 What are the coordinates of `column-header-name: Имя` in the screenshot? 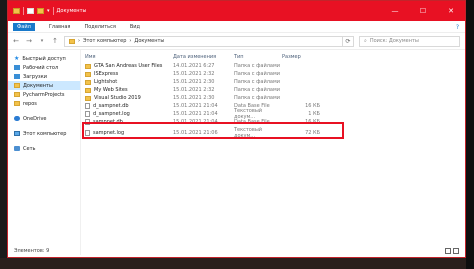 It's located at (127, 57).